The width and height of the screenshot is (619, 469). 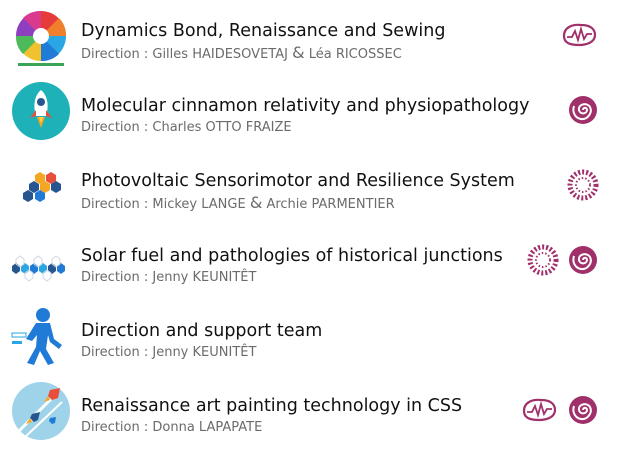 What do you see at coordinates (222, 127) in the screenshot?
I see `director-name: Charles OTTO FRAIZE` at bounding box center [222, 127].